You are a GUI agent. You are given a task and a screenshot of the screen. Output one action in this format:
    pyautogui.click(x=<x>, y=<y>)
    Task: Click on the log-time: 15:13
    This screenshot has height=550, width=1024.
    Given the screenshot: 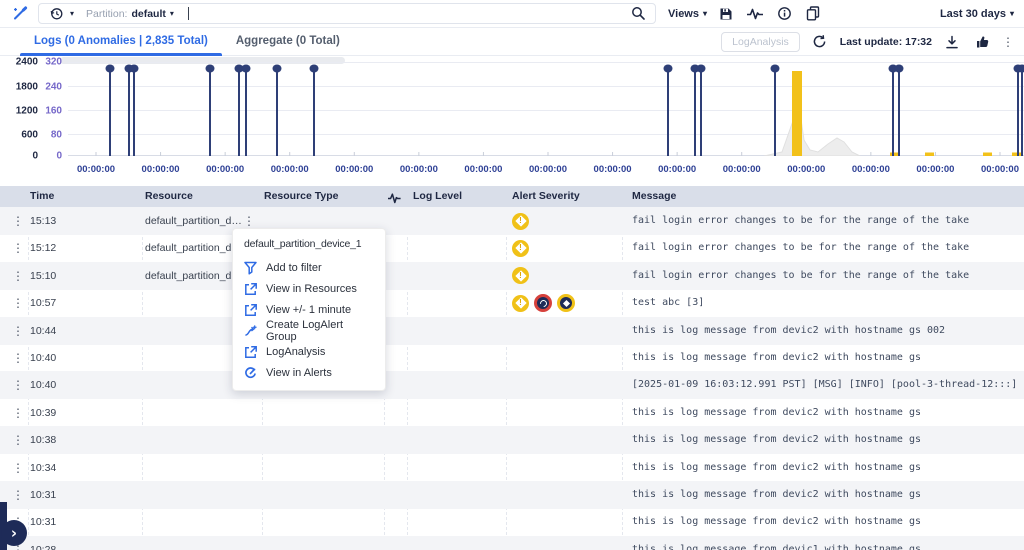 What is the action you would take?
    pyautogui.click(x=43, y=221)
    